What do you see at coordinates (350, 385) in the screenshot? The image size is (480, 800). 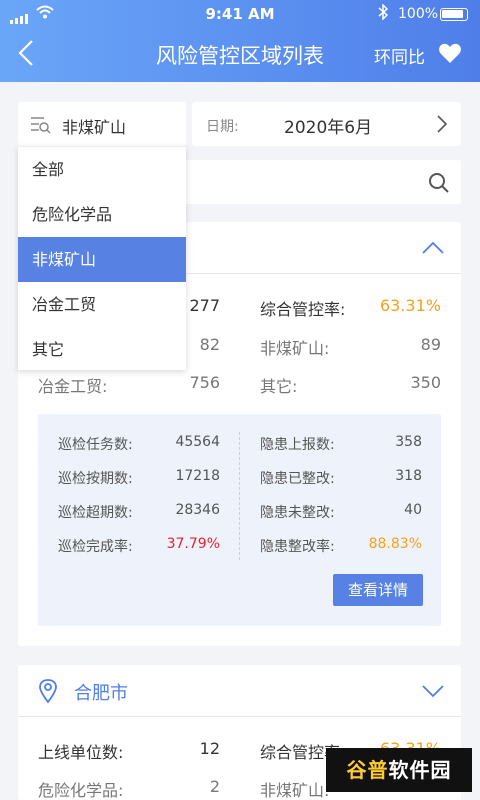 I see `summary-row: 其它: 350` at bounding box center [350, 385].